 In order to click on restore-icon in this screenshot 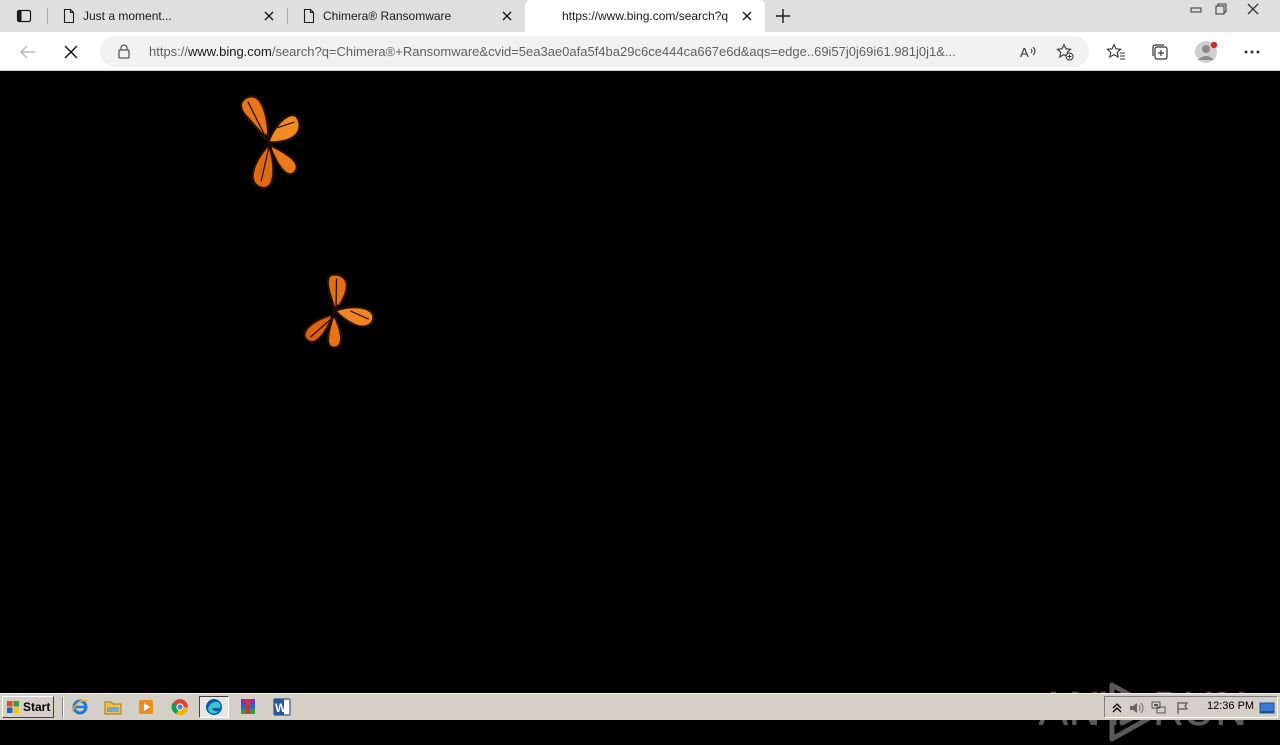, I will do `click(1221, 9)`.